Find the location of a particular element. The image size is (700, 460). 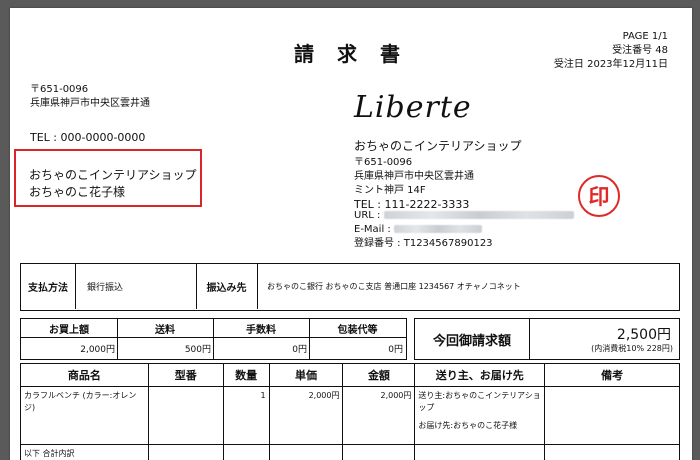

col-unit-price: 単価 is located at coordinates (306, 375).